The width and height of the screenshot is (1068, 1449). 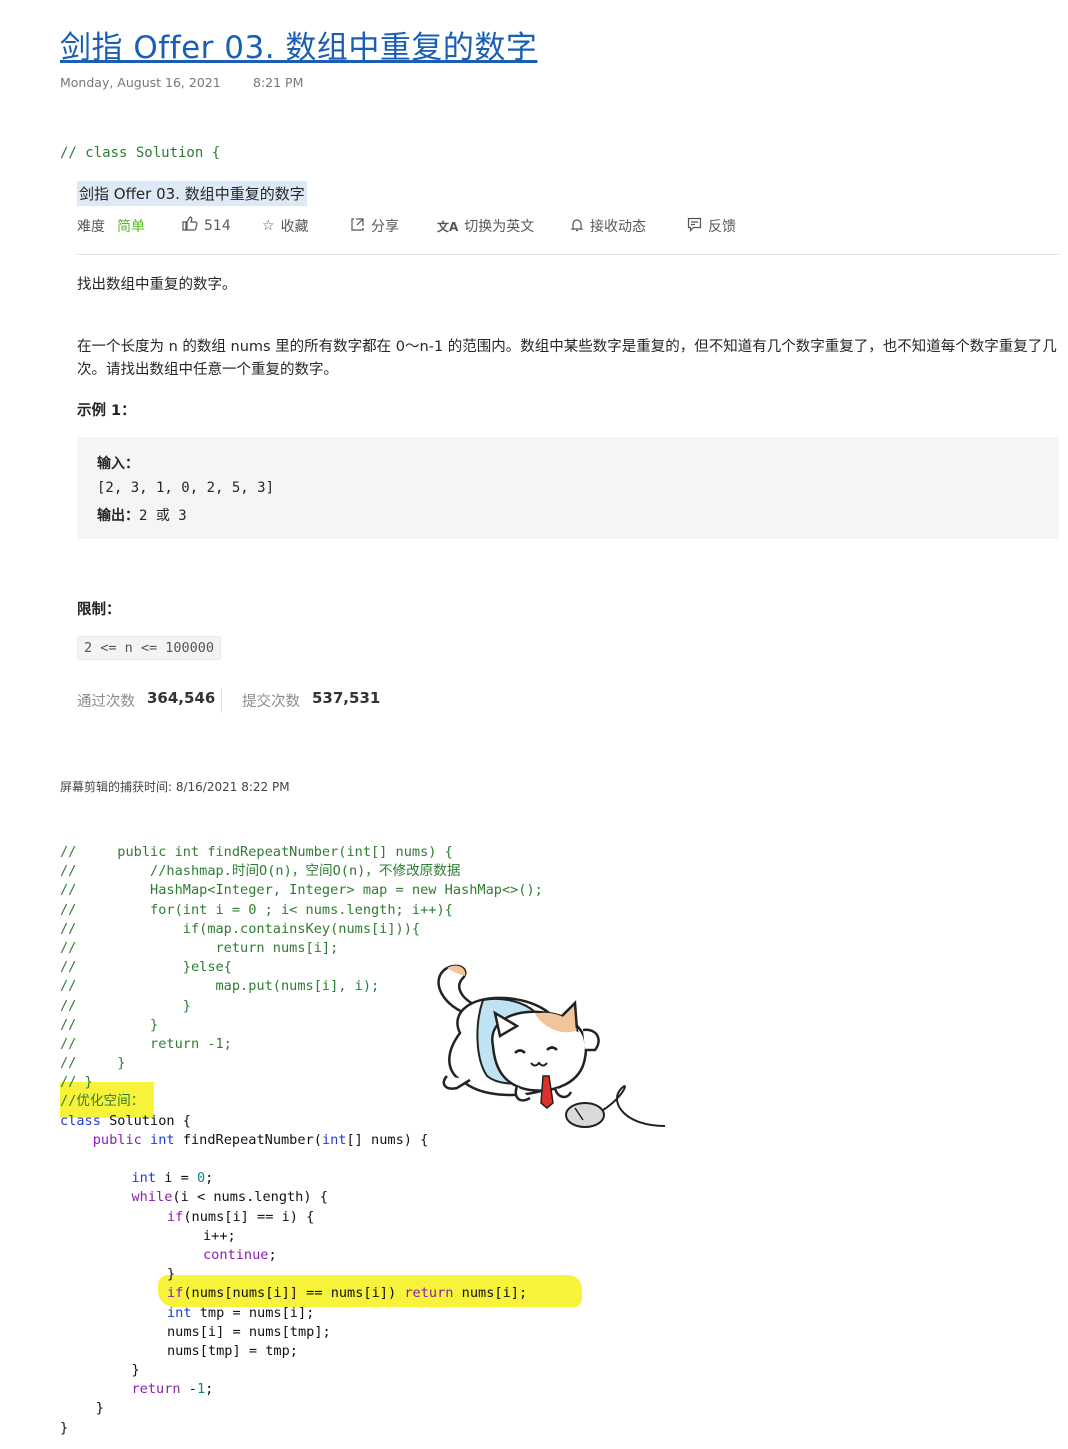 I want to click on code-line: if(nums[i] == i) {, so click(x=301, y=1217).